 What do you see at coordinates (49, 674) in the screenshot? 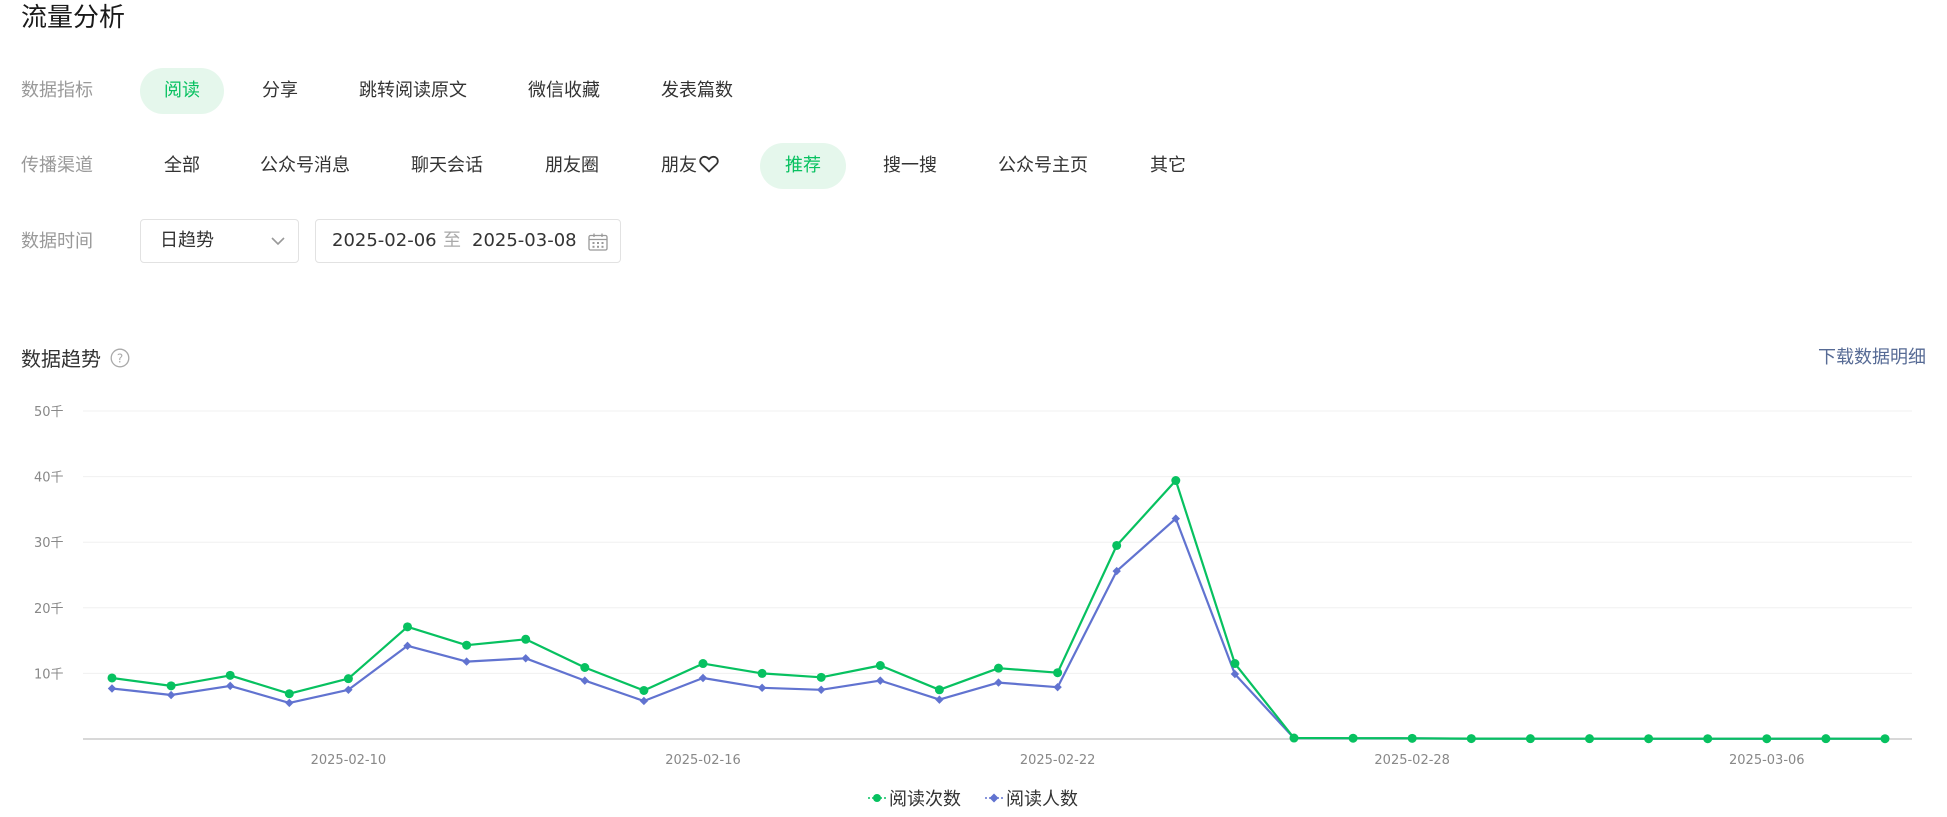
I see `y-tick-label: 10千` at bounding box center [49, 674].